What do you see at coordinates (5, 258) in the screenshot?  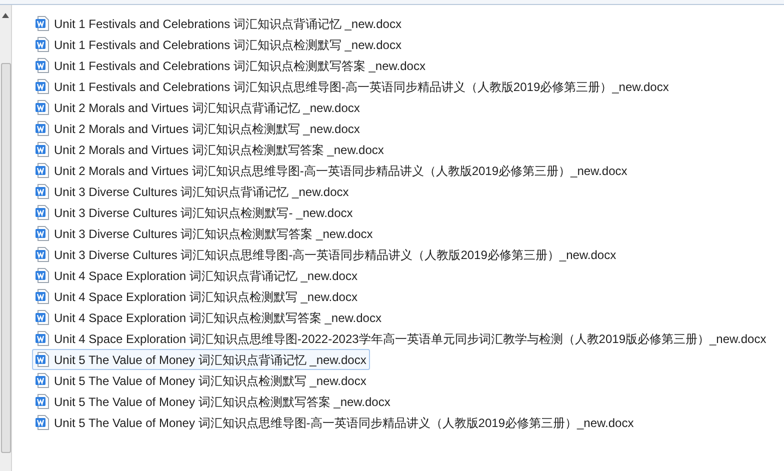 I see `scroll-thumb` at bounding box center [5, 258].